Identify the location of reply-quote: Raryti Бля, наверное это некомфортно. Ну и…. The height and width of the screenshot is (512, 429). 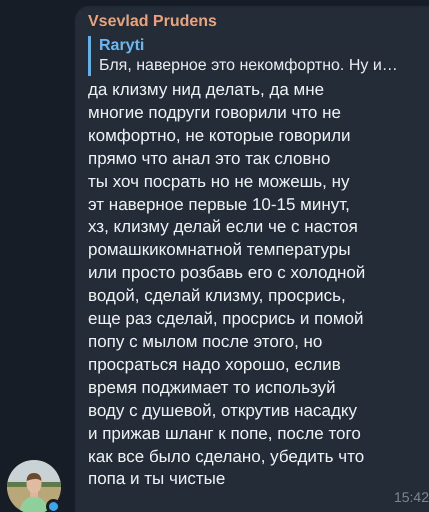
(258, 56).